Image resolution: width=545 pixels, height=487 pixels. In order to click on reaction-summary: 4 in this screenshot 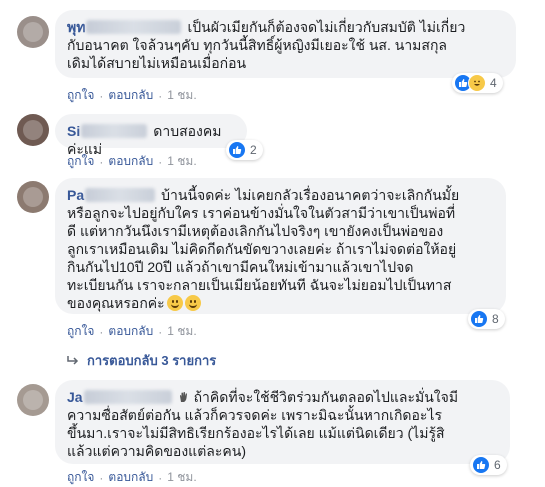, I will do `click(477, 83)`.